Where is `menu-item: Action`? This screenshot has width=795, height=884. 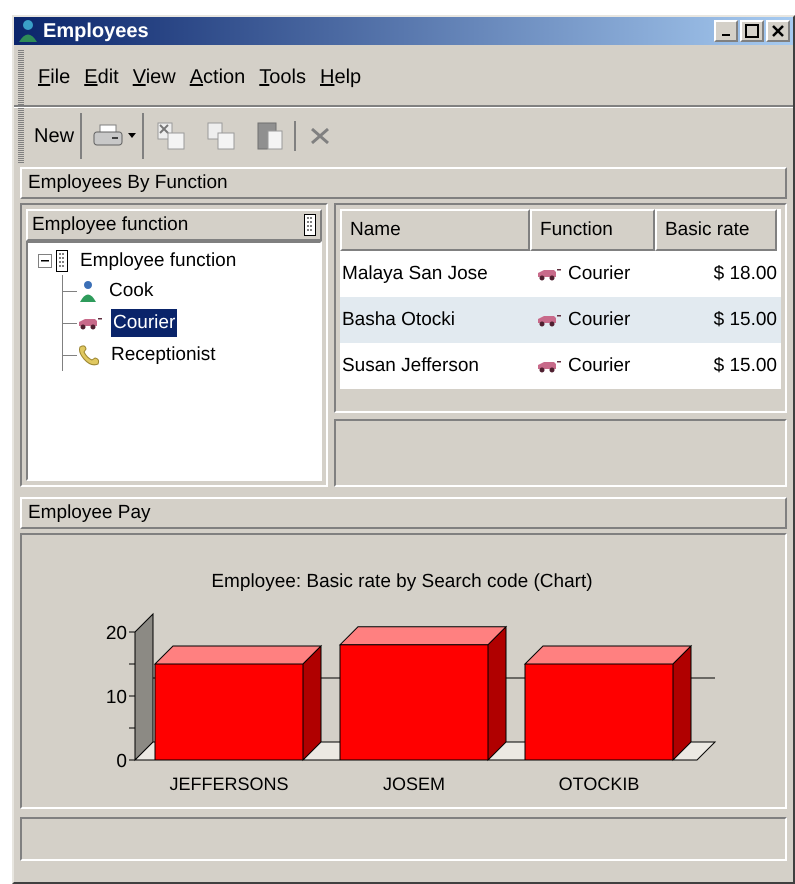 menu-item: Action is located at coordinates (218, 77).